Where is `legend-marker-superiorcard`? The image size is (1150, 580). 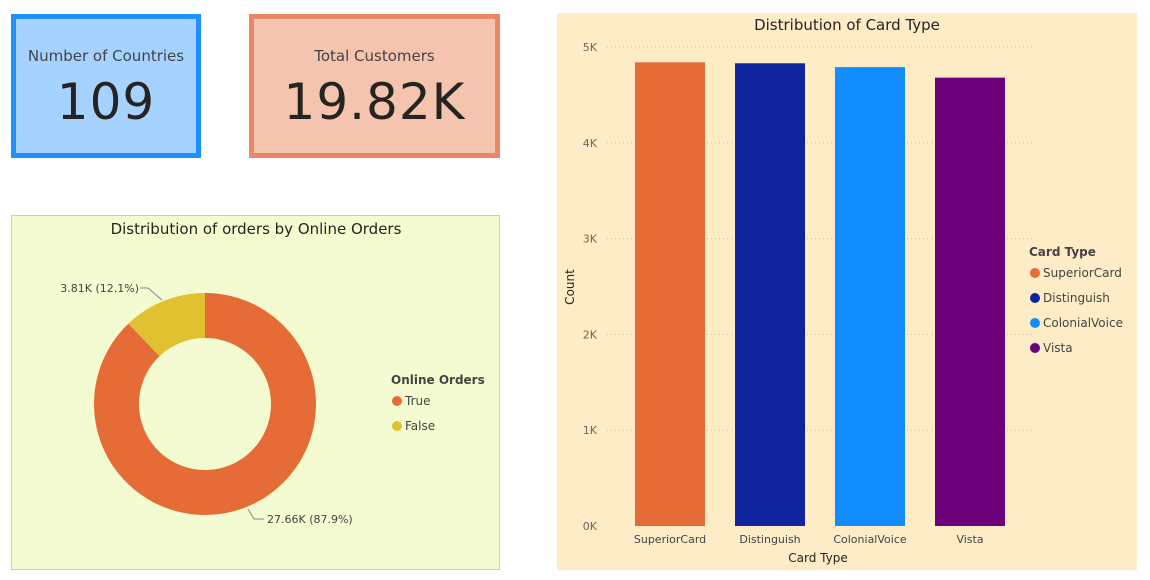
legend-marker-superiorcard is located at coordinates (1035, 273).